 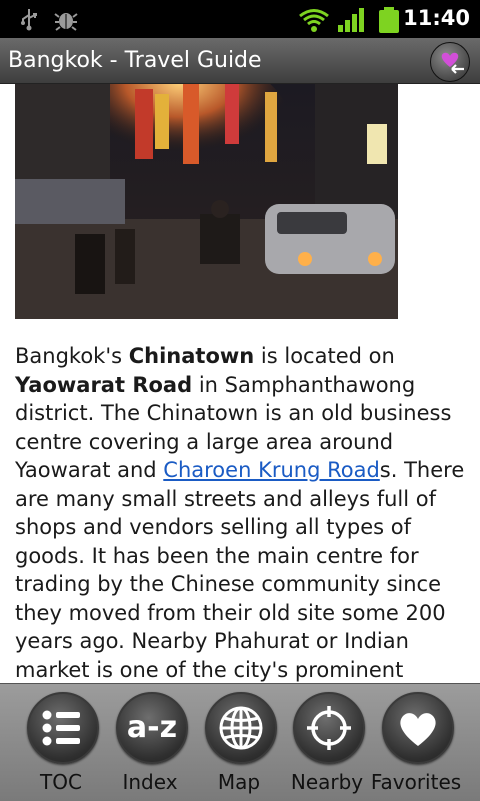 I want to click on a-z-icon: a-z, so click(x=152, y=728).